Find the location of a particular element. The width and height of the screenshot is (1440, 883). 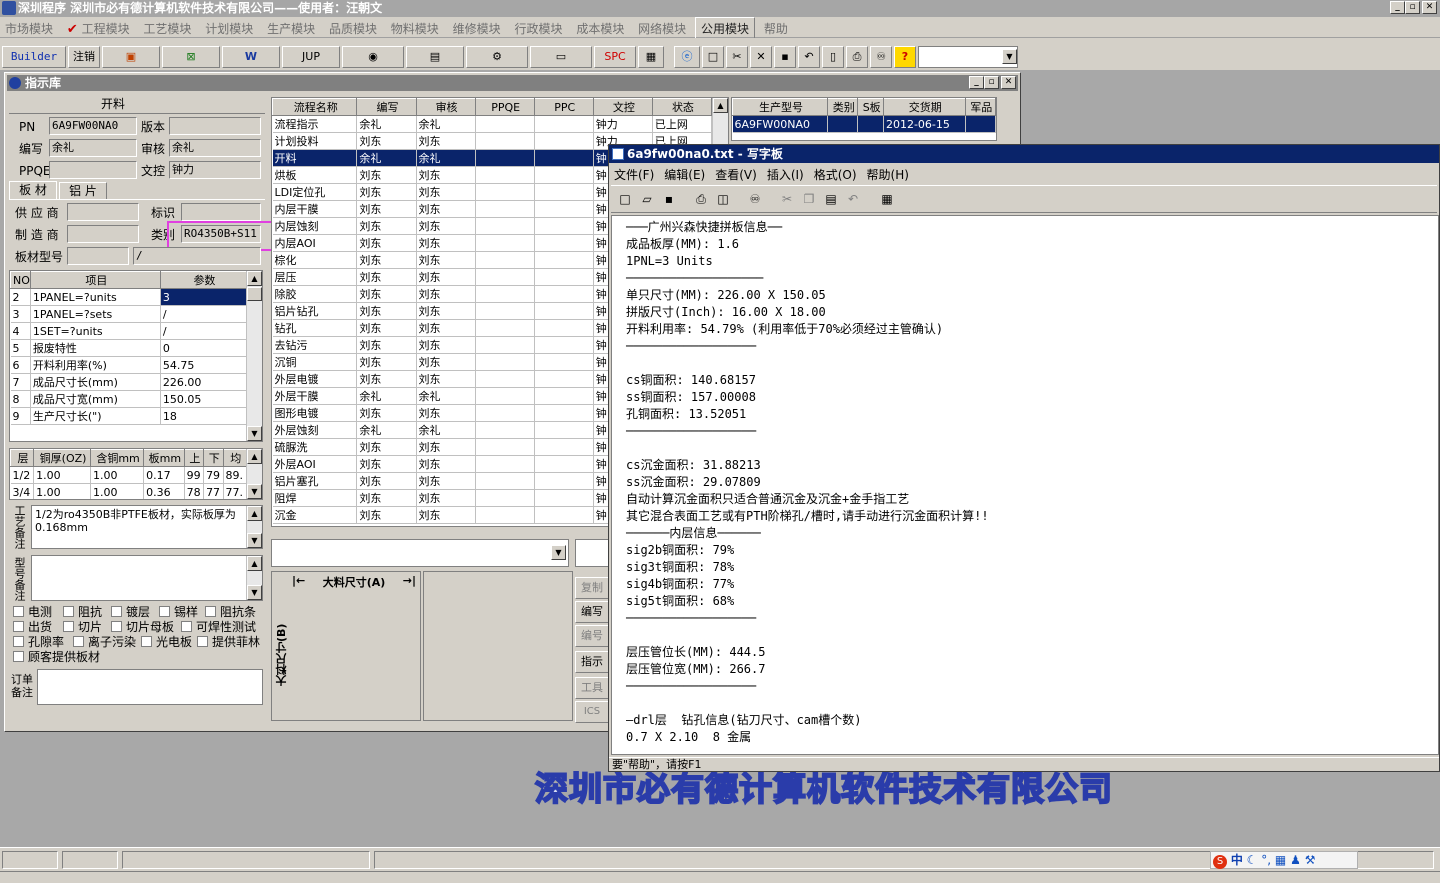

new-icon: □ is located at coordinates (625, 199).